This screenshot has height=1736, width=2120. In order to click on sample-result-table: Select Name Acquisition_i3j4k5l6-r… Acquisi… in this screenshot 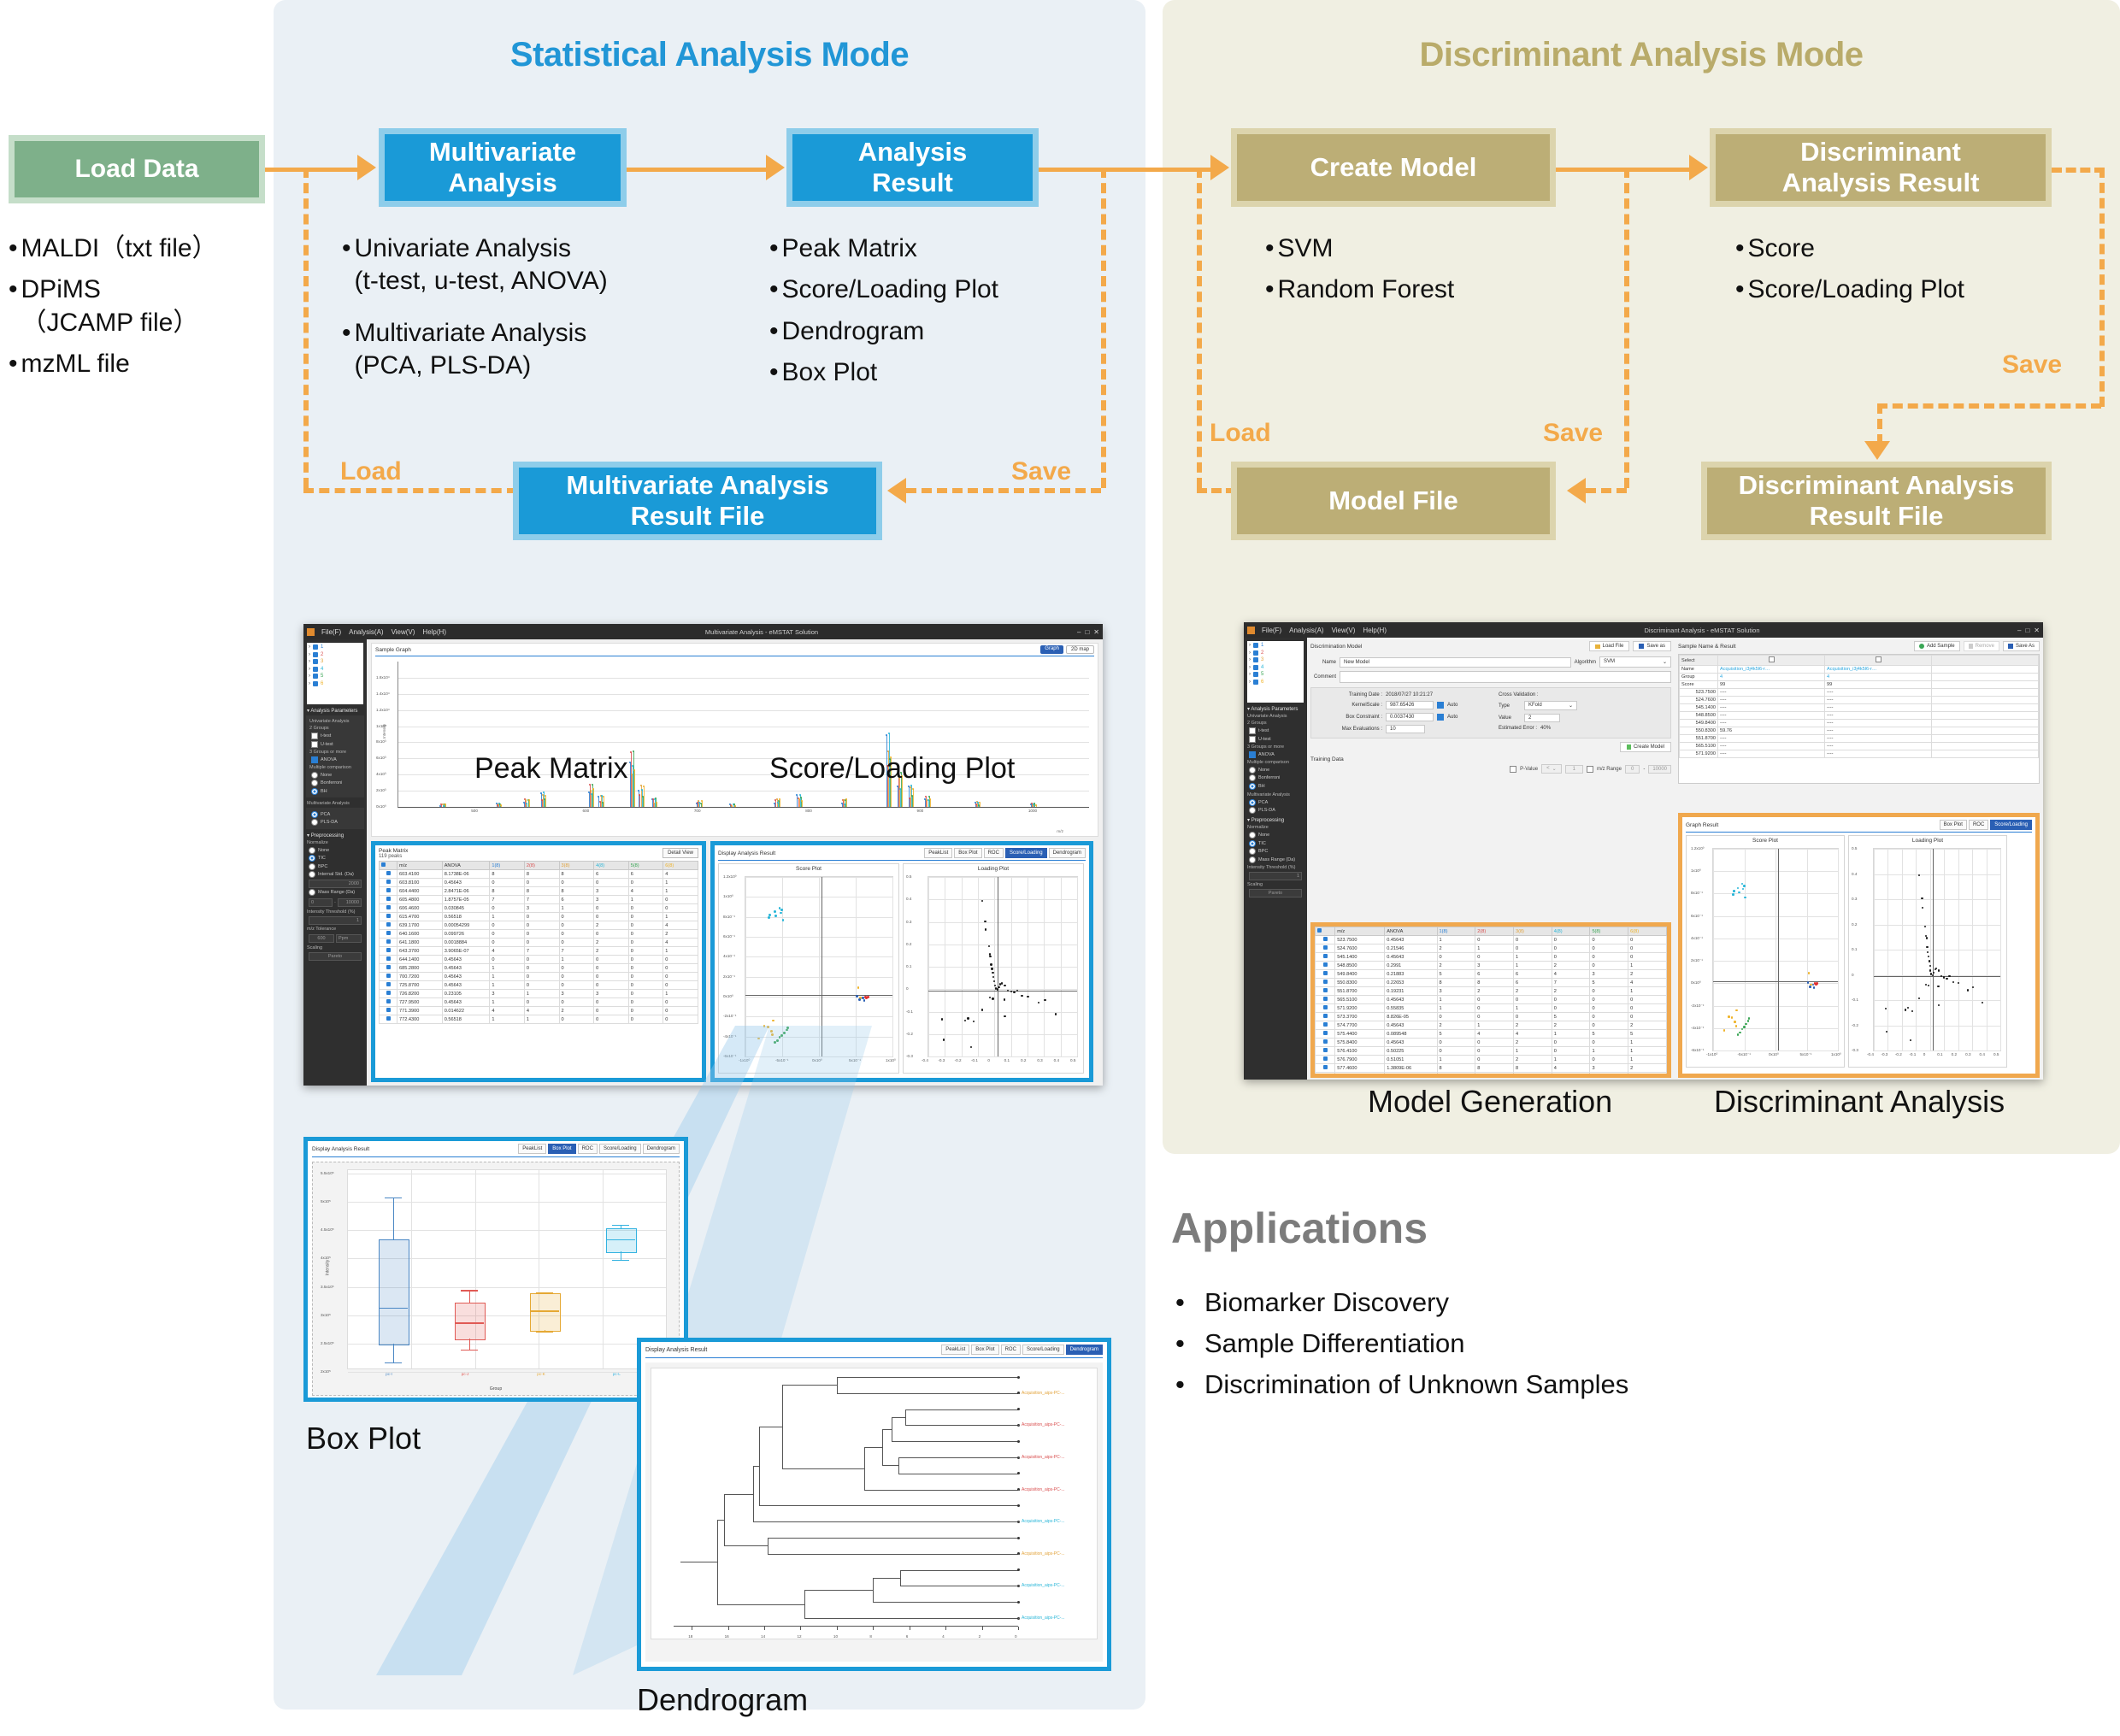, I will do `click(1859, 706)`.